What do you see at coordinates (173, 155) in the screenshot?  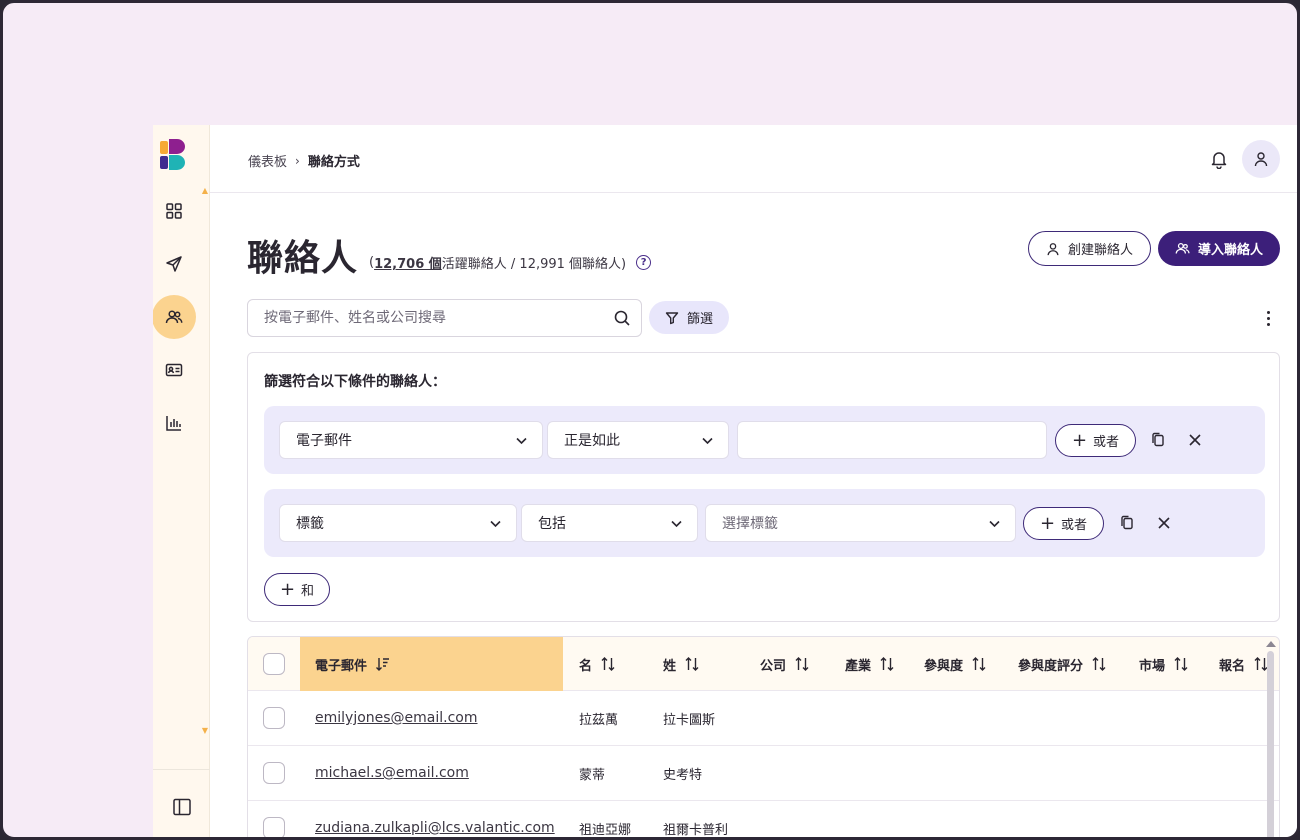 I see `brand-logo` at bounding box center [173, 155].